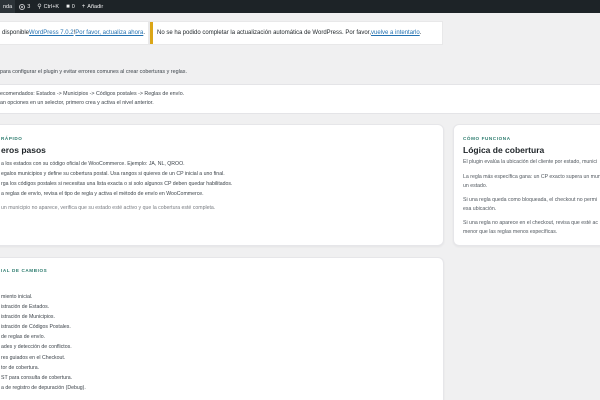 The height and width of the screenshot is (400, 600). I want to click on how-paragraph-line: menor que las reglas menos específicas., so click(510, 231).